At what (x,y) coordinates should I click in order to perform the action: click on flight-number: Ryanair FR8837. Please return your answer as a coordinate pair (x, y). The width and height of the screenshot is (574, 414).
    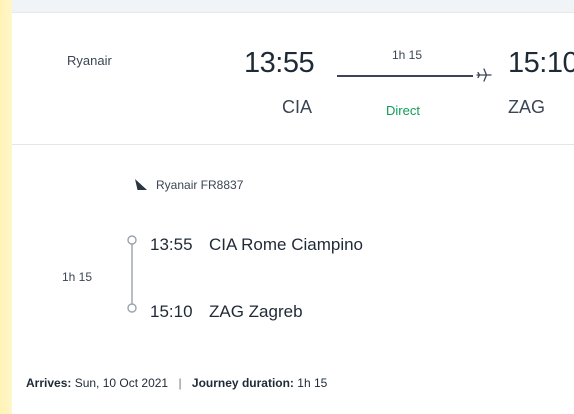
    Looking at the image, I should click on (200, 185).